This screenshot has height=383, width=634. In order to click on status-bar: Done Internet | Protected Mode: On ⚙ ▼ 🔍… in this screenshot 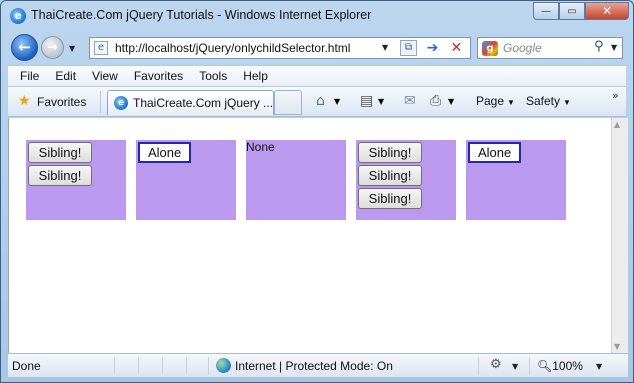, I will do `click(318, 365)`.